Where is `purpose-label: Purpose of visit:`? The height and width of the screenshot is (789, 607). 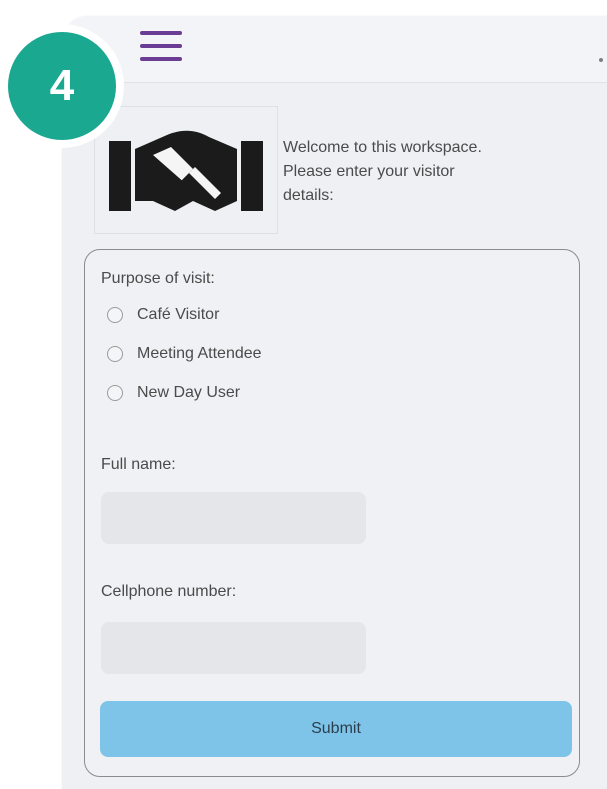 purpose-label: Purpose of visit: is located at coordinates (158, 278).